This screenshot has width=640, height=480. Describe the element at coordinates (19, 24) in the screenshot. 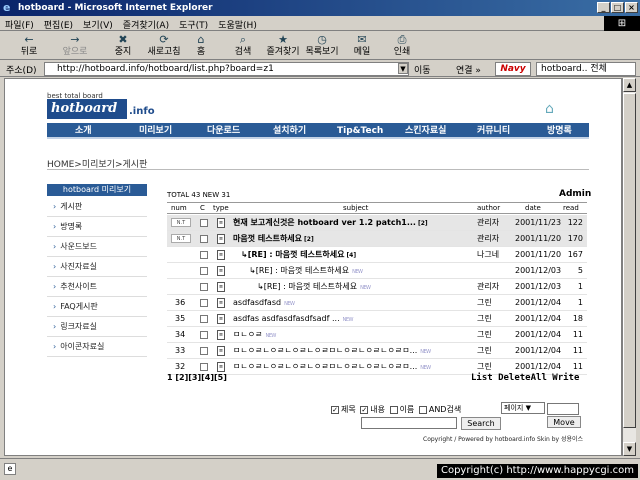

I see `menu-file: 파일(F)` at that location.